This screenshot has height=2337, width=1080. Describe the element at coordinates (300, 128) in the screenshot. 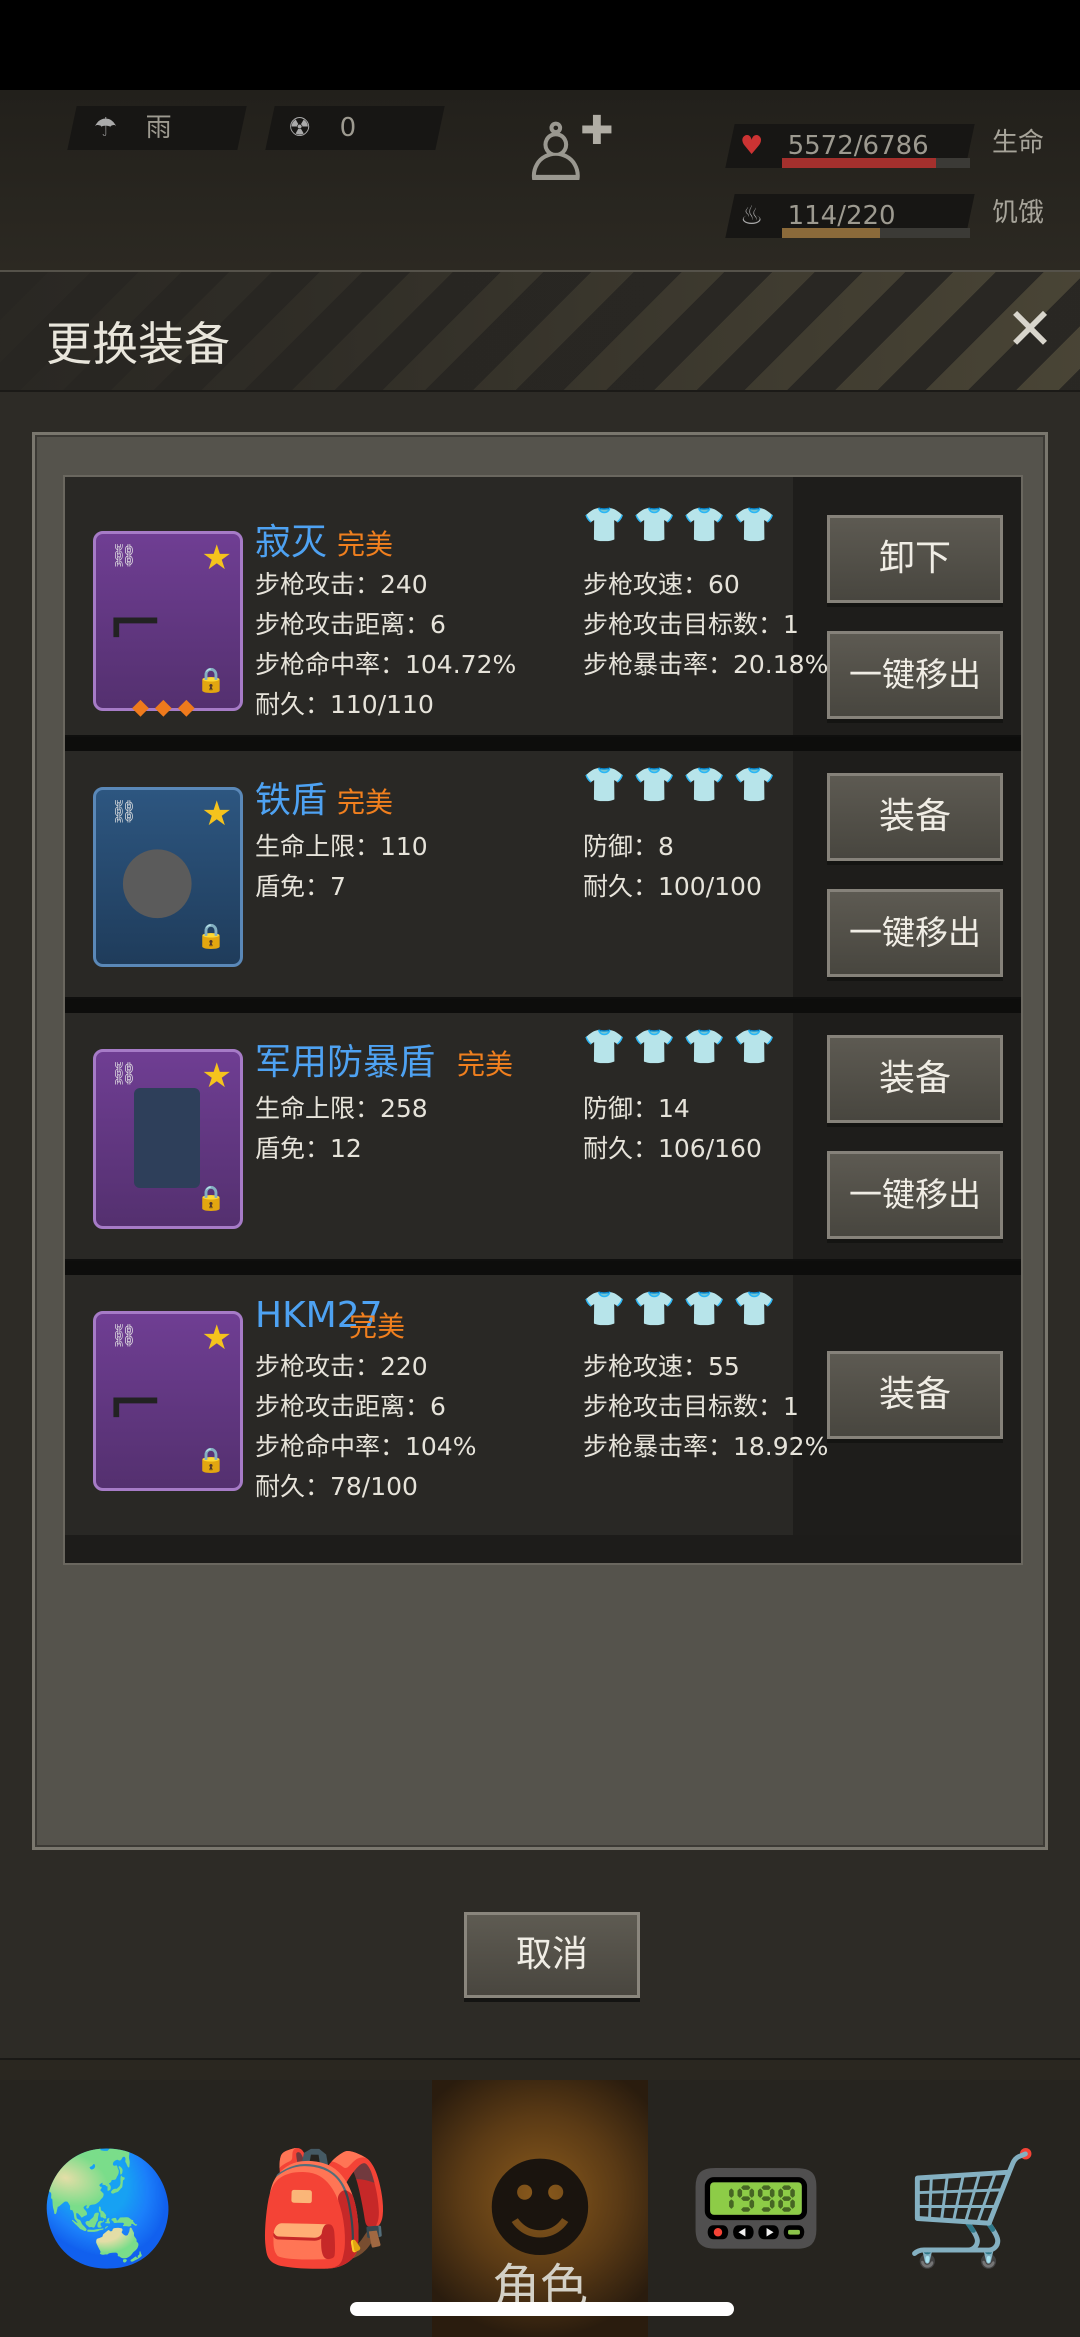

I see `radiation-icon: ☢` at that location.